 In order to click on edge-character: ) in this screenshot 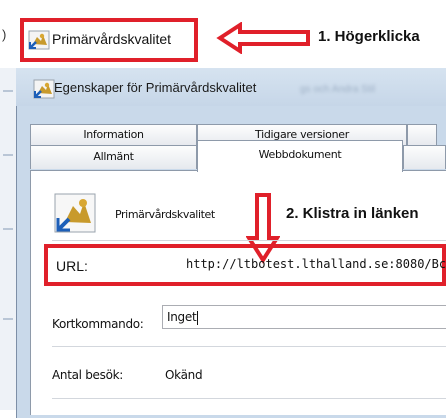, I will do `click(4, 34)`.